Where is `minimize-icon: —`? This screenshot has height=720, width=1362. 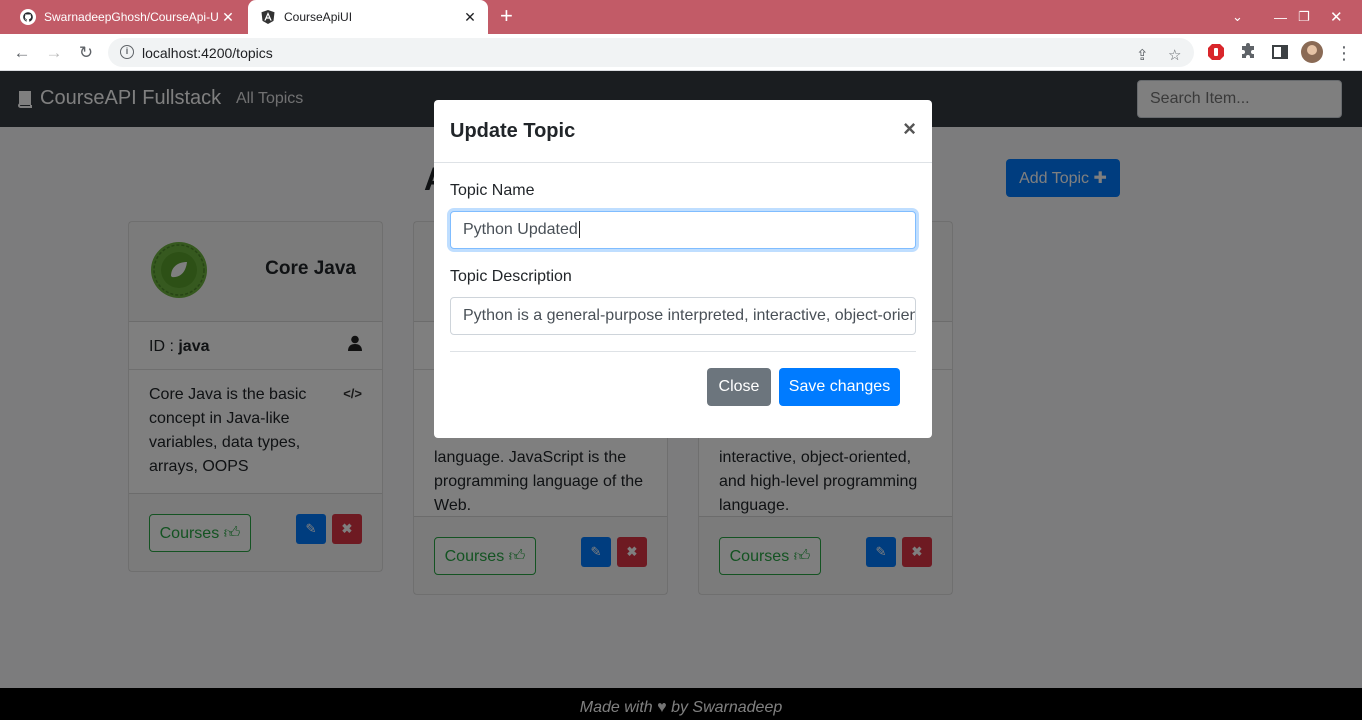
minimize-icon: — is located at coordinates (1280, 17).